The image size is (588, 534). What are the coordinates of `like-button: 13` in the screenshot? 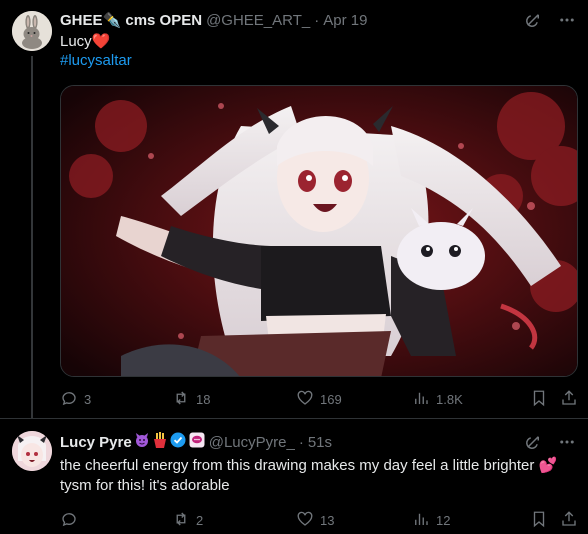 It's located at (315, 520).